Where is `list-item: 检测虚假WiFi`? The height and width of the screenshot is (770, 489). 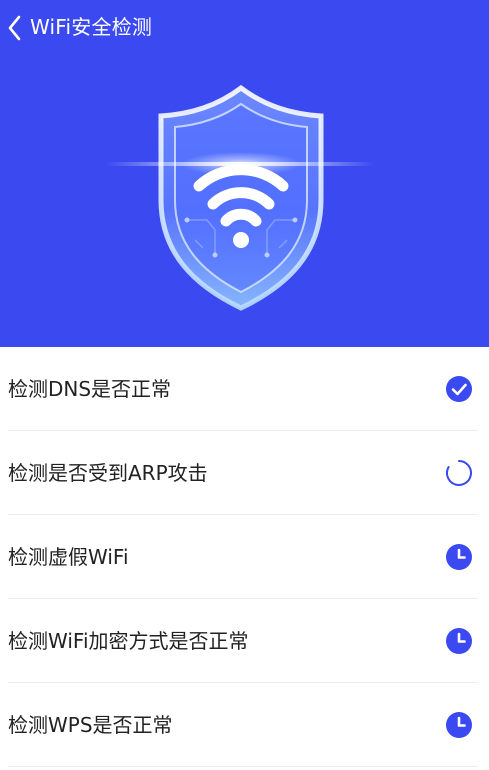 list-item: 检测虚假WiFi is located at coordinates (242, 557).